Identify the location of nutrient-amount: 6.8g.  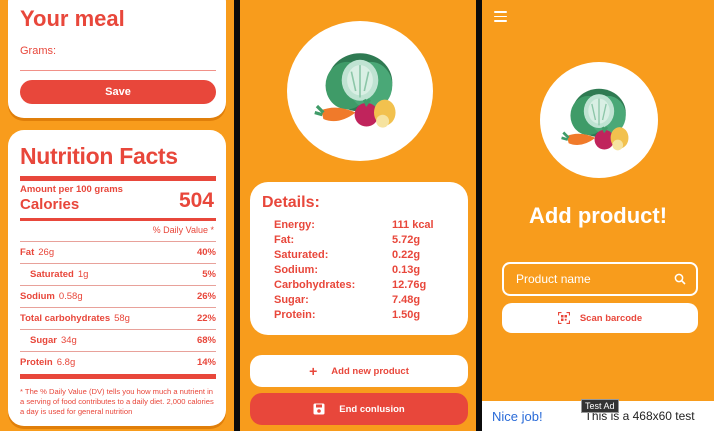
(66, 362).